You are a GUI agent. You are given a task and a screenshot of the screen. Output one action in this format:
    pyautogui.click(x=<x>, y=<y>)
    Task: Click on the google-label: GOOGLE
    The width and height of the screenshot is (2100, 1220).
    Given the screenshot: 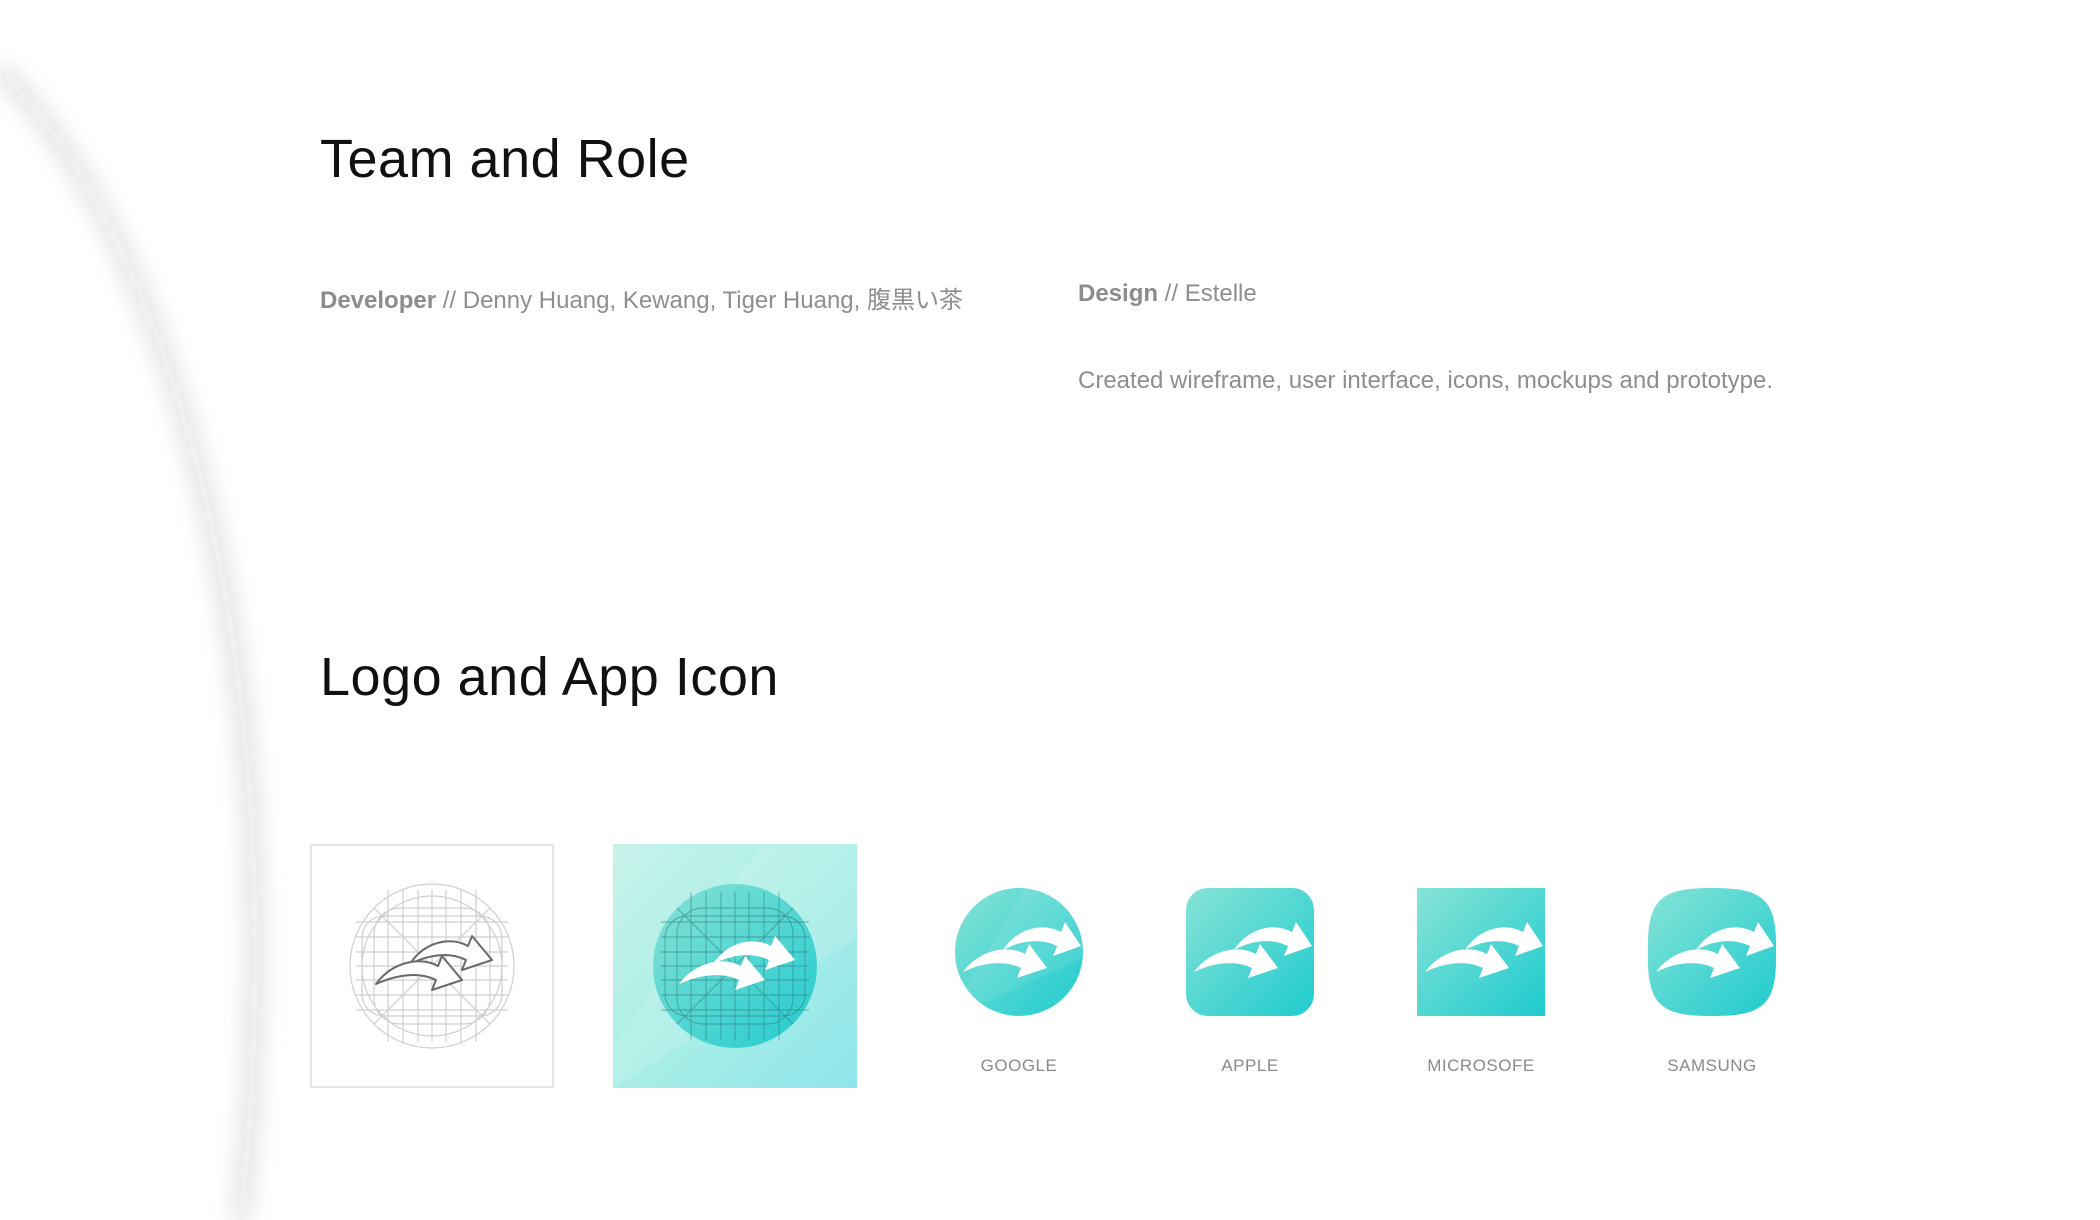 What is the action you would take?
    pyautogui.click(x=1019, y=1065)
    